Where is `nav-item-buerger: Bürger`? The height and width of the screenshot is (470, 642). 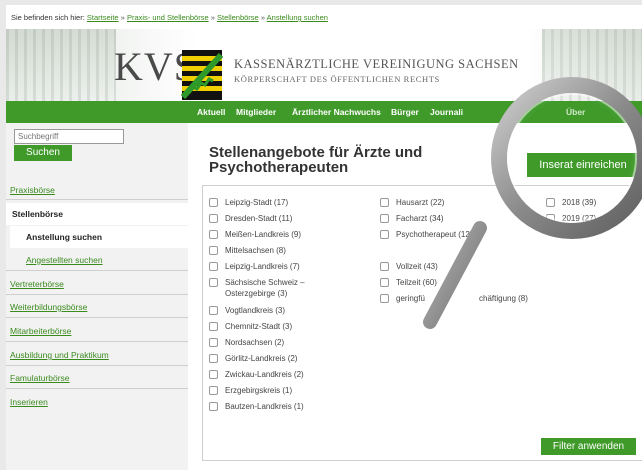 nav-item-buerger: Bürger is located at coordinates (405, 112).